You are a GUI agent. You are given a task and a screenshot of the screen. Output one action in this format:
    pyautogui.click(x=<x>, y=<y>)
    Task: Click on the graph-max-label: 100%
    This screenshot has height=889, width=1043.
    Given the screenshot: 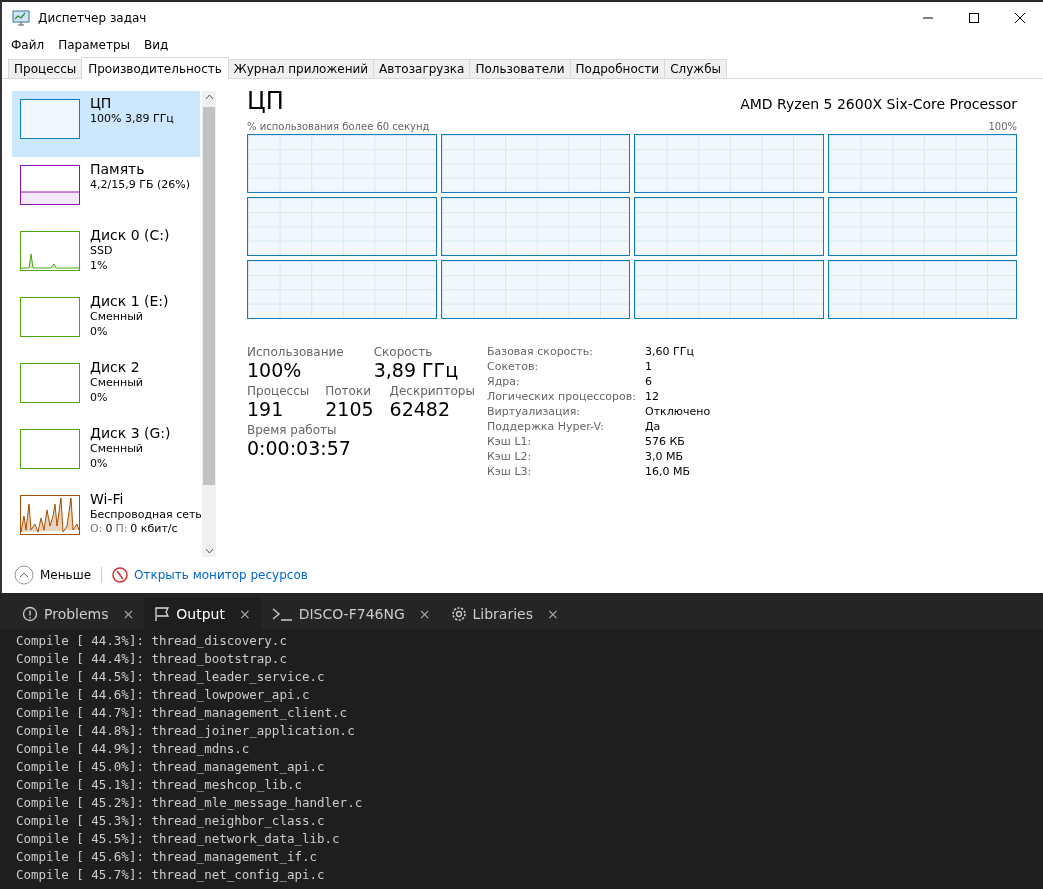 What is the action you would take?
    pyautogui.click(x=1002, y=126)
    